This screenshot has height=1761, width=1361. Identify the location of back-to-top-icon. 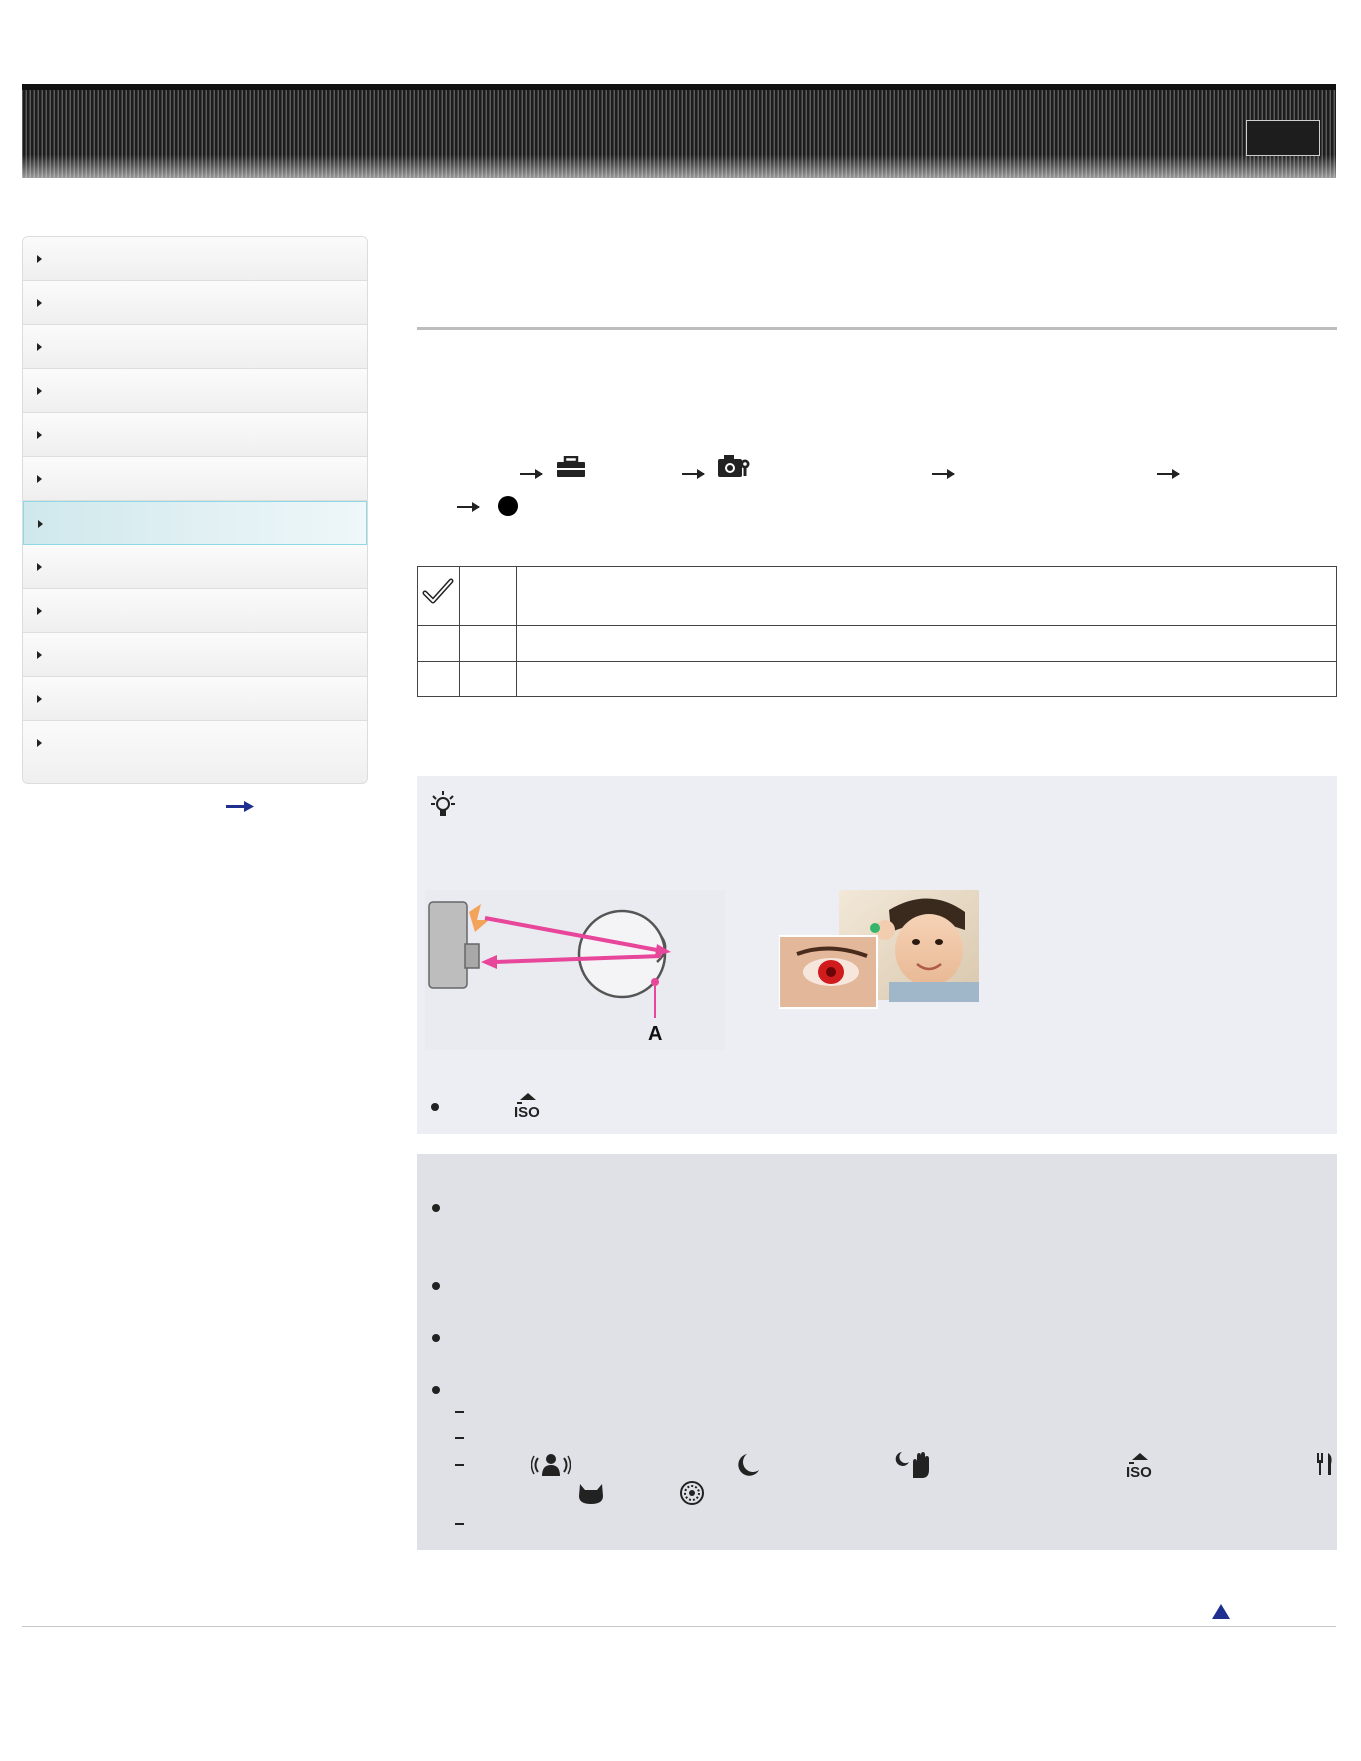
(1221, 1611).